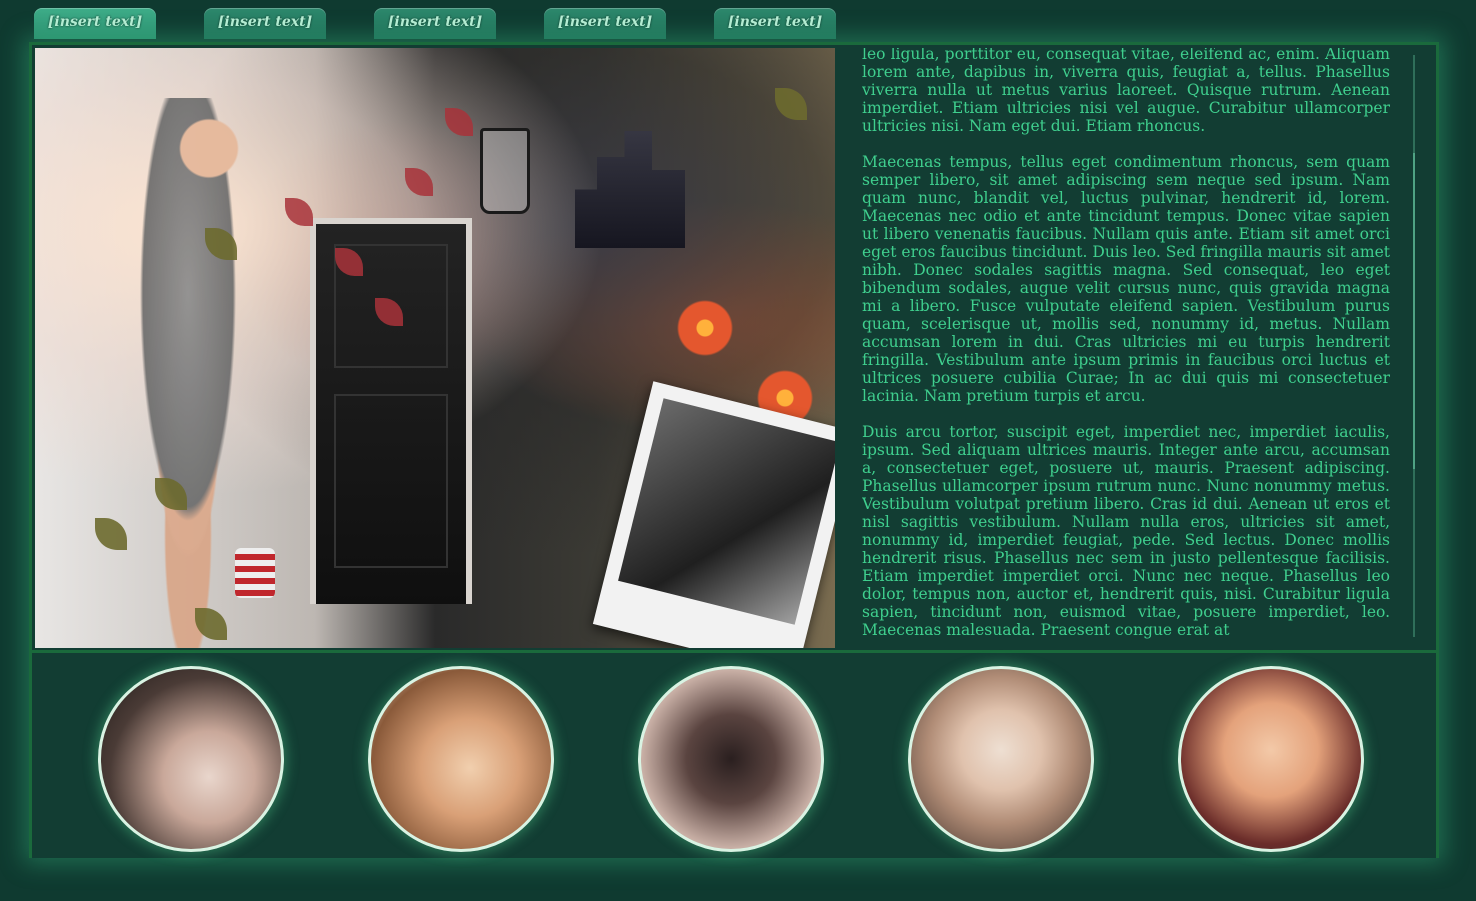  I want to click on tab-2: [insert text], so click(265, 23).